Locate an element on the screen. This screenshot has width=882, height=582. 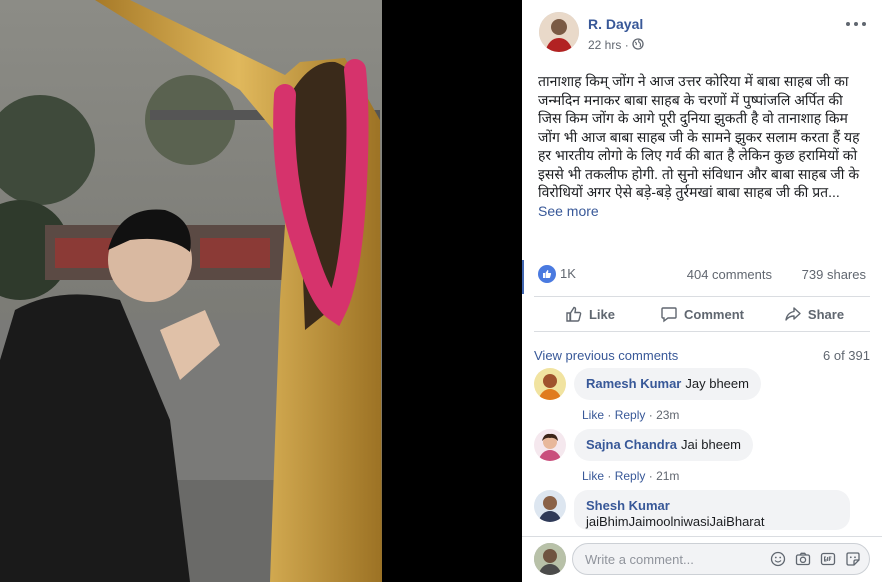
camera-icon is located at coordinates (803, 559).